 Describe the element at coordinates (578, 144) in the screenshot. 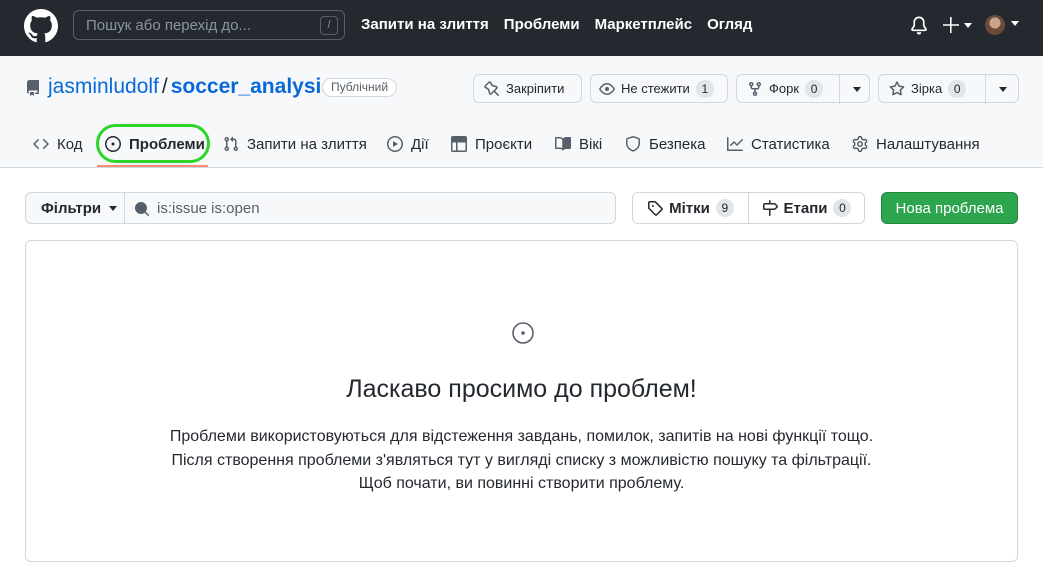

I see `tab-wiki: Вікі` at that location.